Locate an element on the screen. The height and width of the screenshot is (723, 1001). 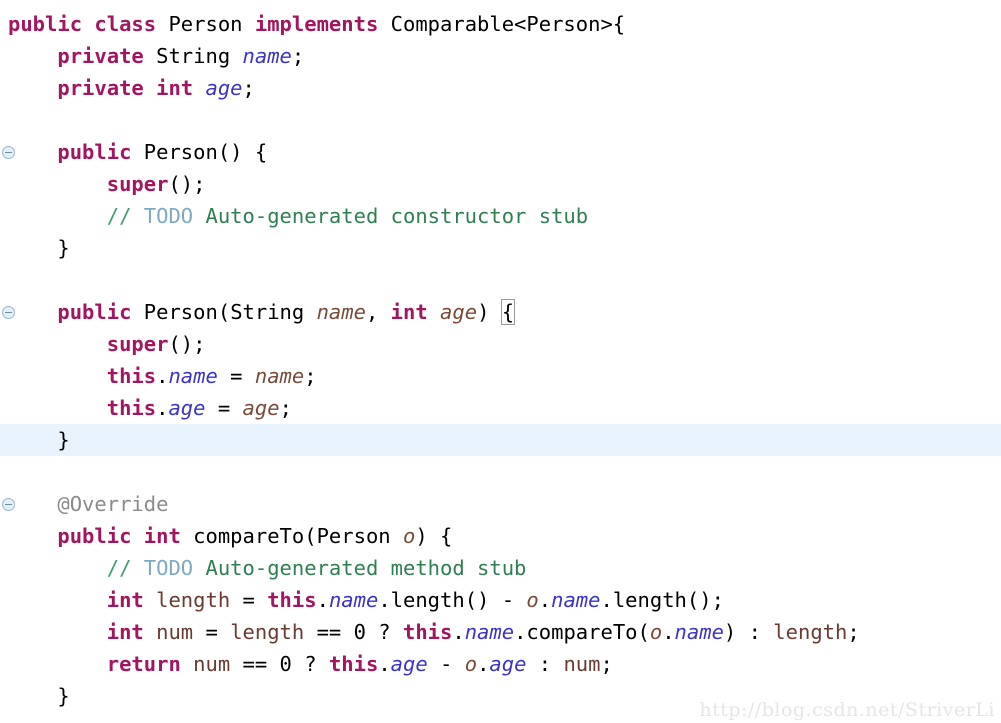
code-line-text: // TODO Auto-generated method stub is located at coordinates (263, 568).